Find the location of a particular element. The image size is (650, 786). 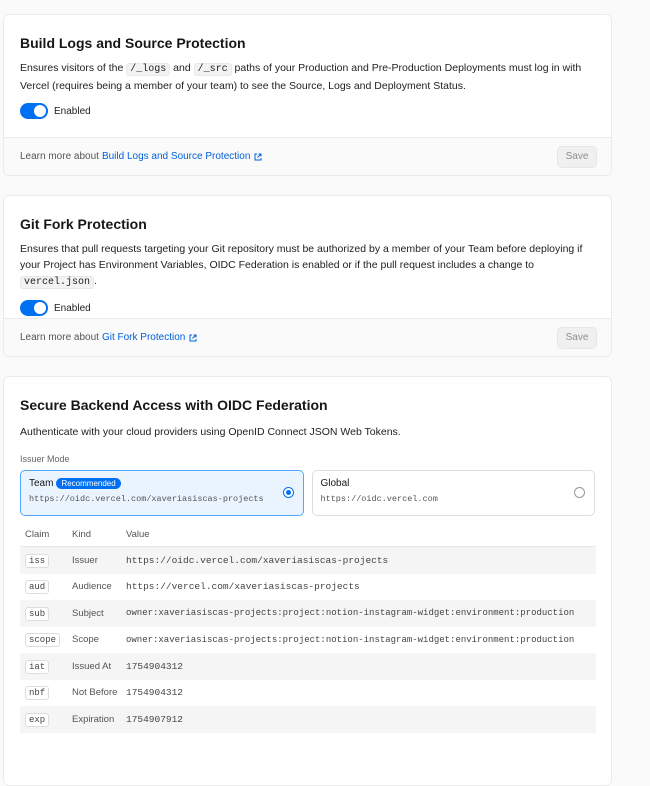

vercel-json-code: vercel.json is located at coordinates (57, 282).